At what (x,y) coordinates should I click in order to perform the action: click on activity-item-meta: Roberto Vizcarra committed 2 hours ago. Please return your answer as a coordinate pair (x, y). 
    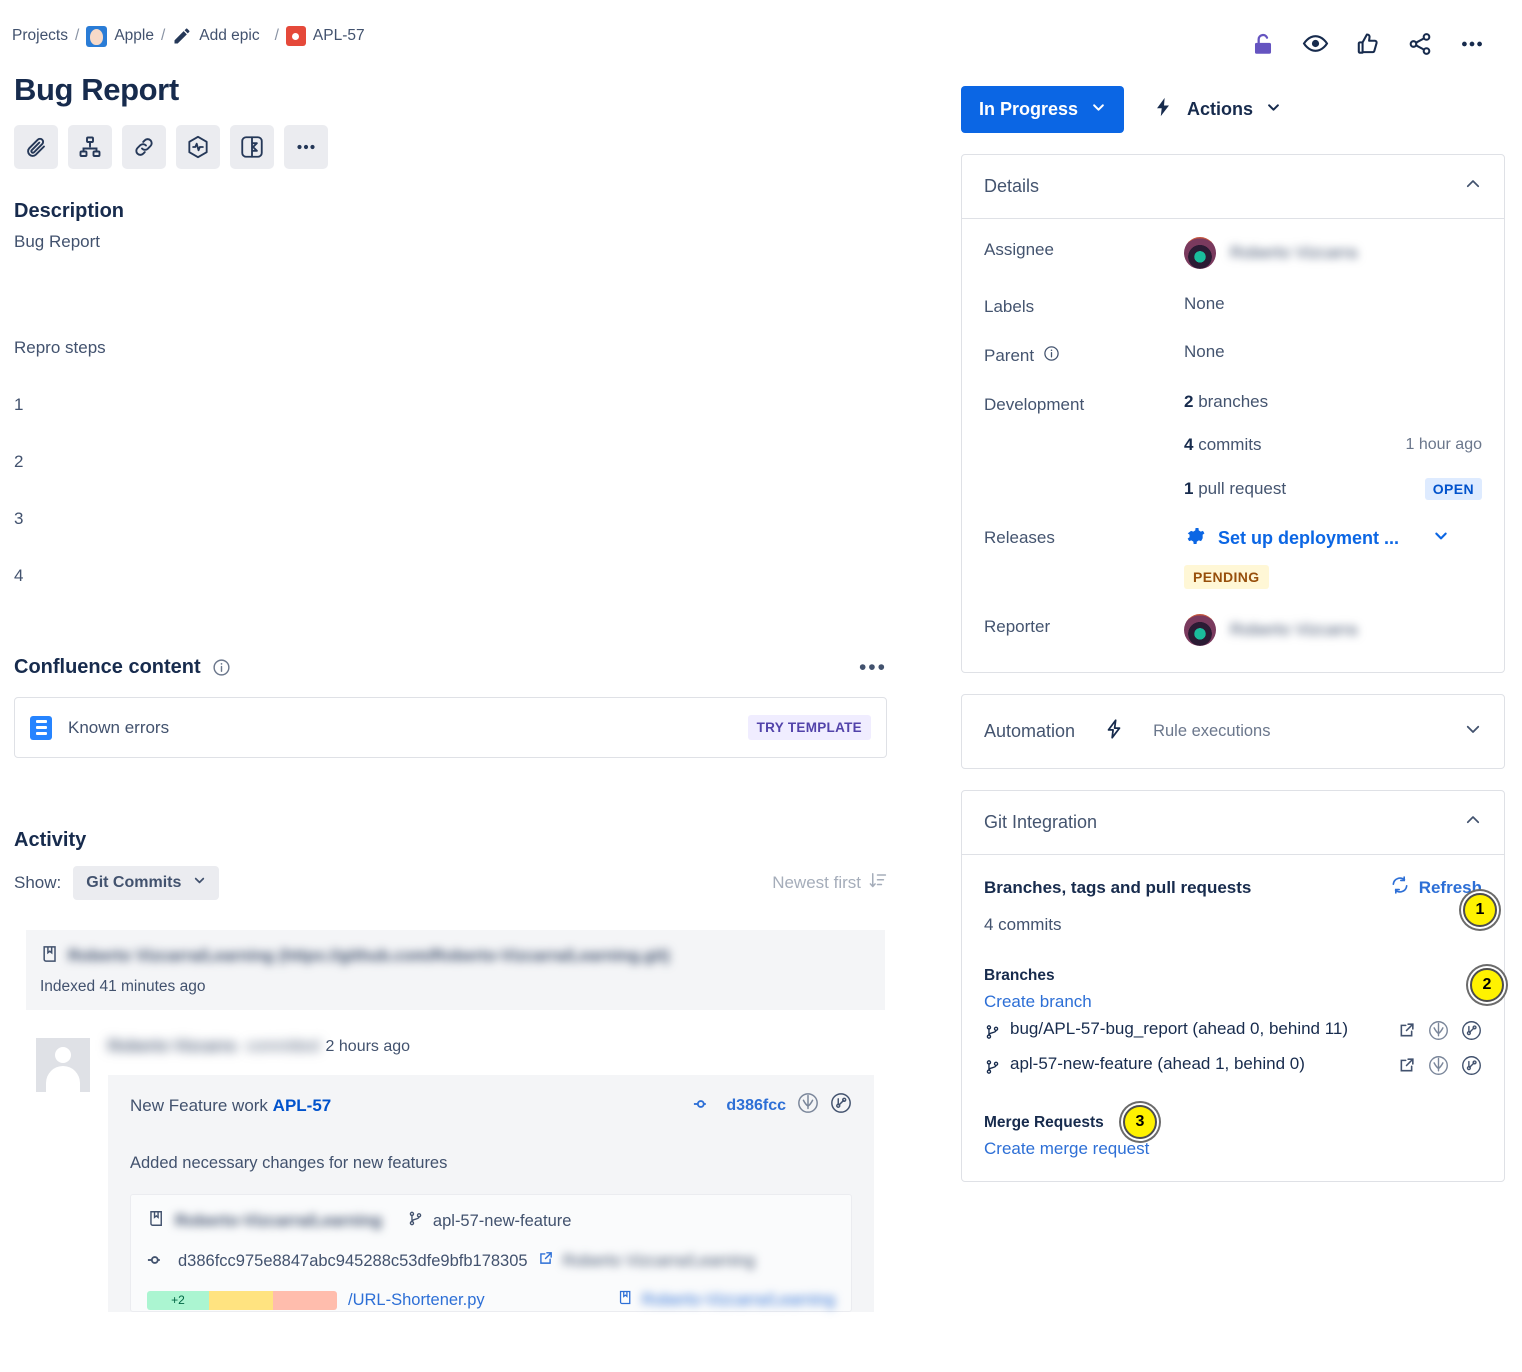
    Looking at the image, I should click on (506, 1047).